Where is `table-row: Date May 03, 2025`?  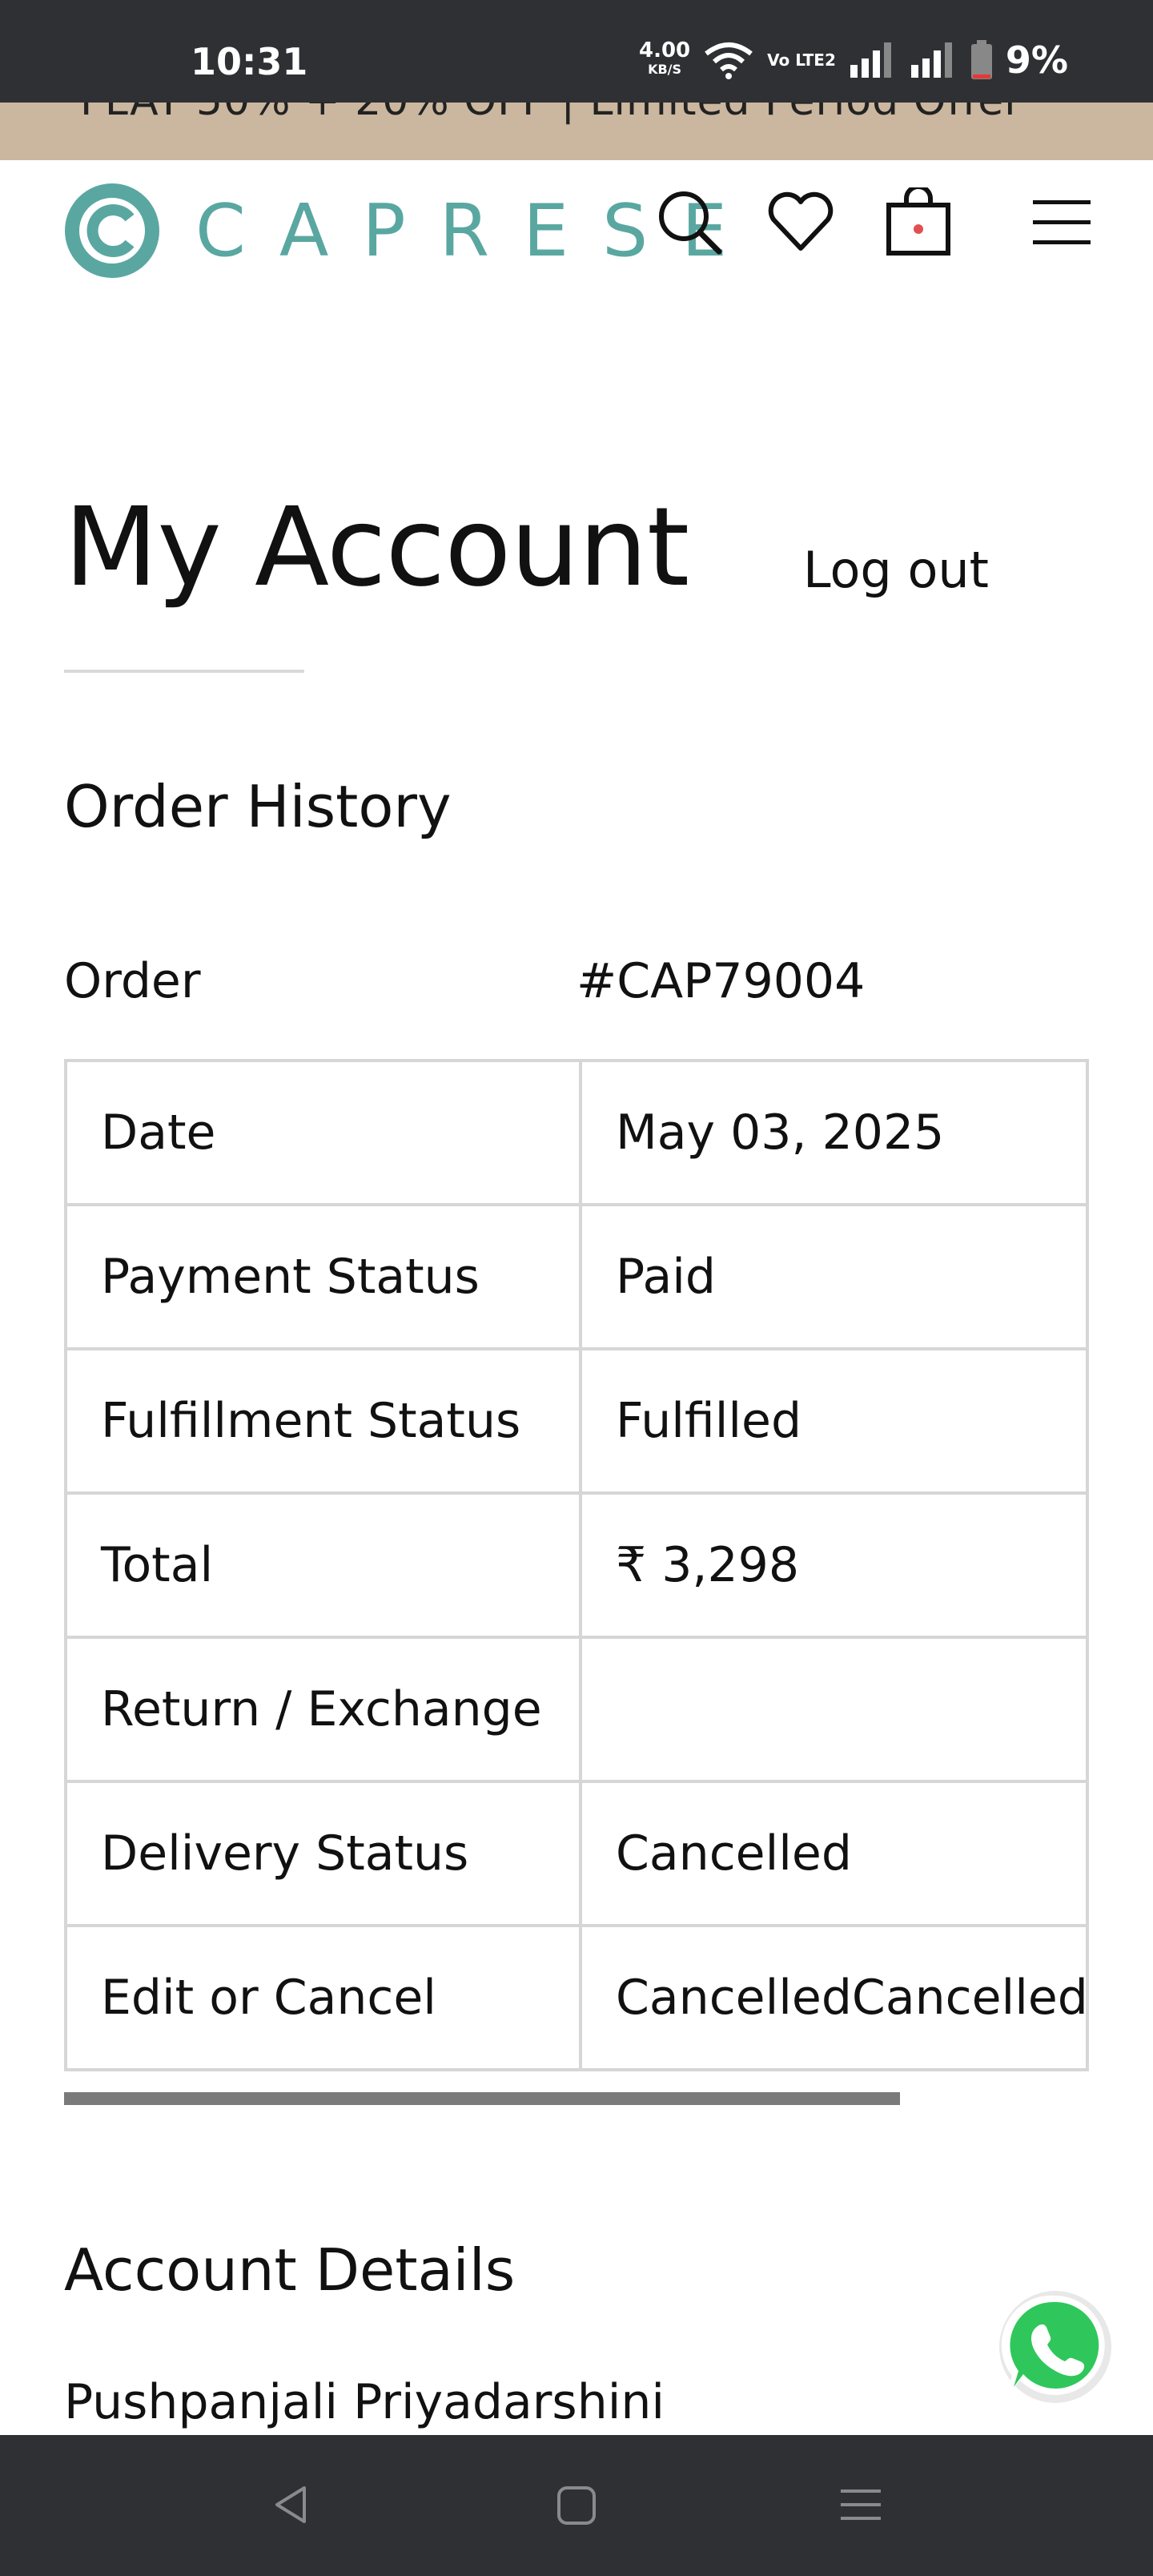
table-row: Date May 03, 2025 is located at coordinates (576, 1132).